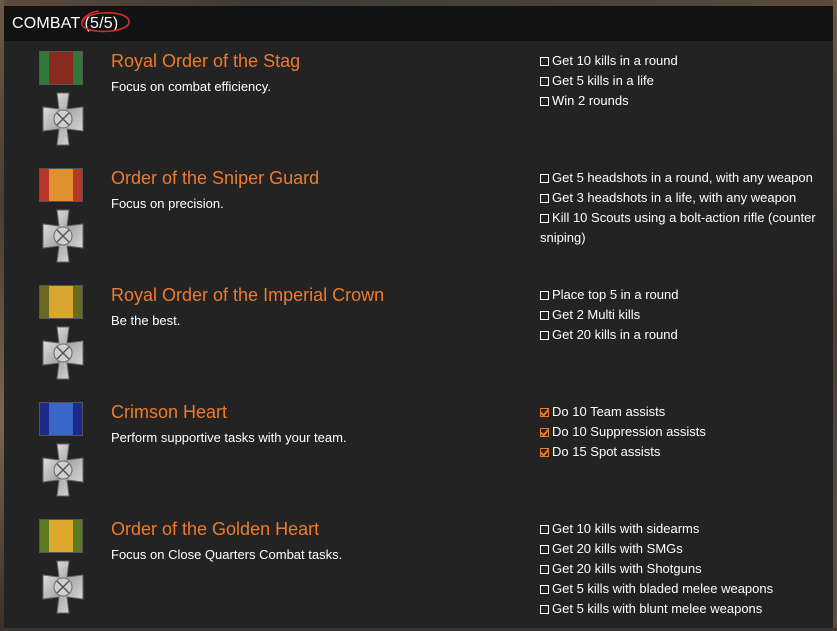  I want to click on medal-title: Royal Order of the Imperial Crown, so click(248, 295).